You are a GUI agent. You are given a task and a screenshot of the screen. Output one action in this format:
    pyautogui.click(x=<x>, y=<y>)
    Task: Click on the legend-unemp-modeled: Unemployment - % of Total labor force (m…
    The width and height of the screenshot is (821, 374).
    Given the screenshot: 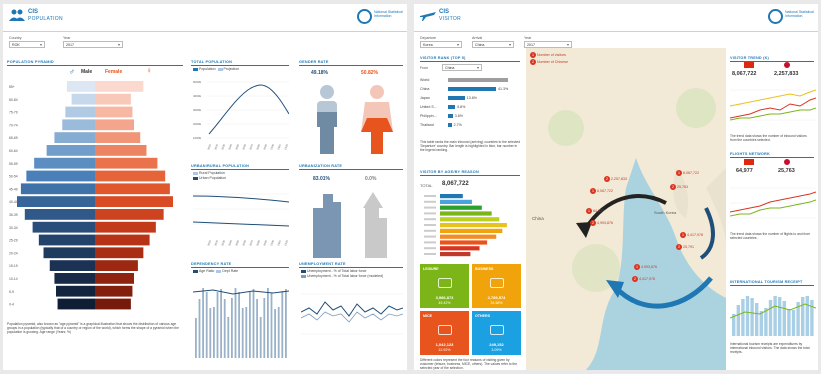 What is the action you would take?
    pyautogui.click(x=345, y=276)
    